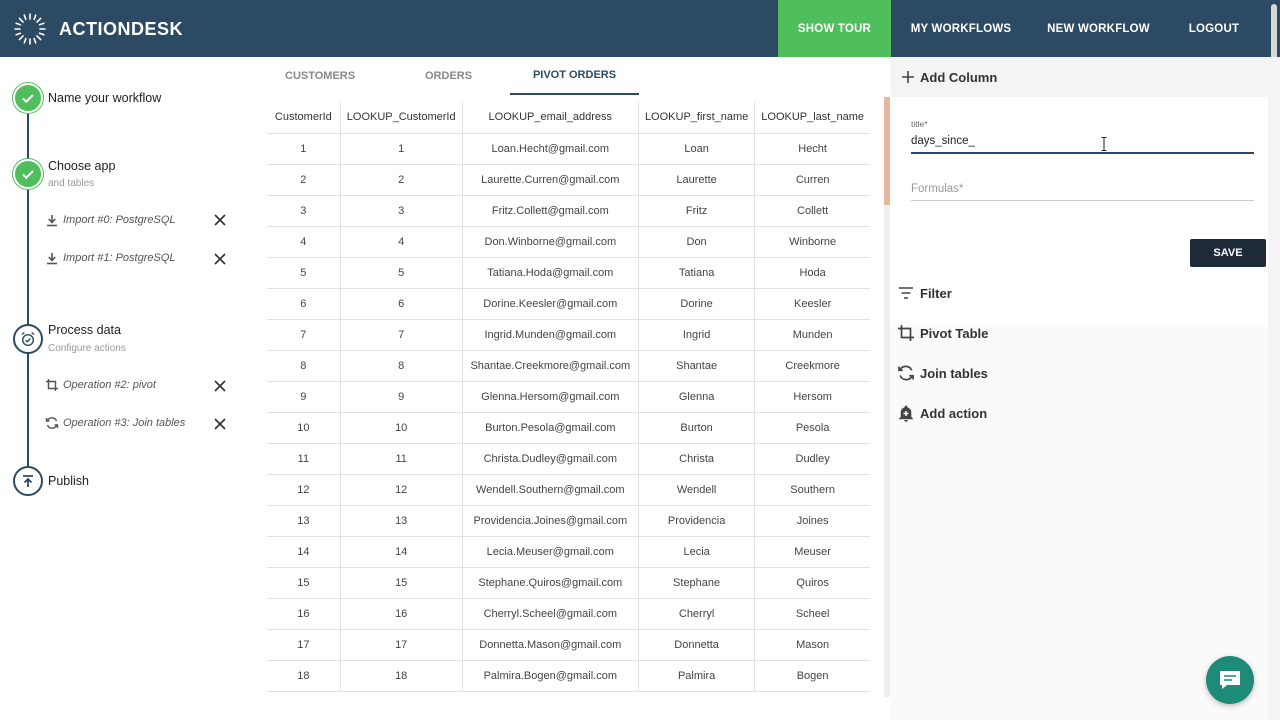  Describe the element at coordinates (568, 211) in the screenshot. I see `table-row: 3 3 Fritz.Collett@gmail.com Fritz Collett` at that location.